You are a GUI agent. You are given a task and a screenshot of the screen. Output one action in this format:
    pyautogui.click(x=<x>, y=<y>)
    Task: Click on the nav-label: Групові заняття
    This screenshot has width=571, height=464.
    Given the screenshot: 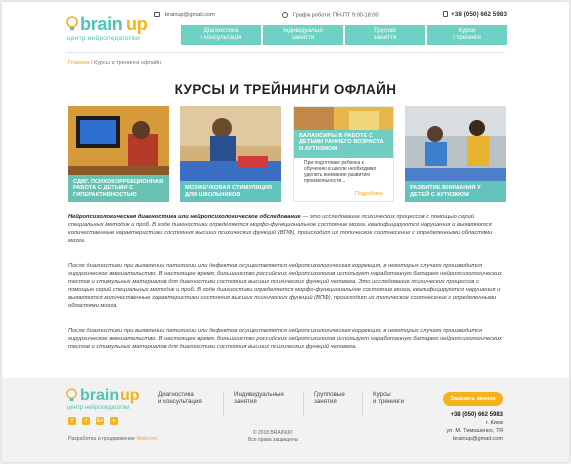 What is the action you would take?
    pyautogui.click(x=385, y=34)
    